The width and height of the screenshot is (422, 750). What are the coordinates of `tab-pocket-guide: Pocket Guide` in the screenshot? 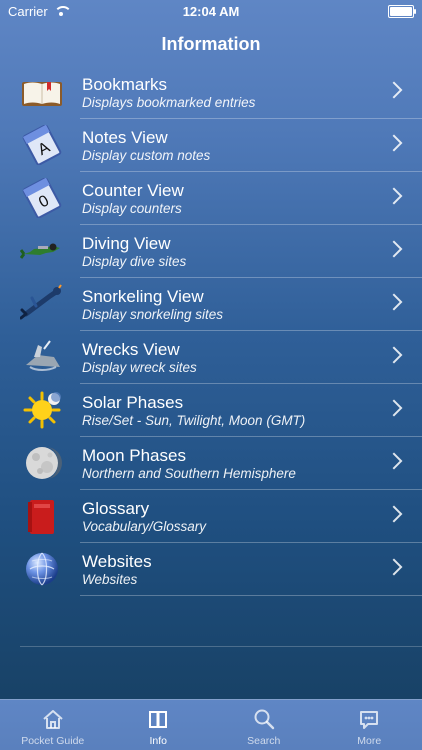 It's located at (53, 725).